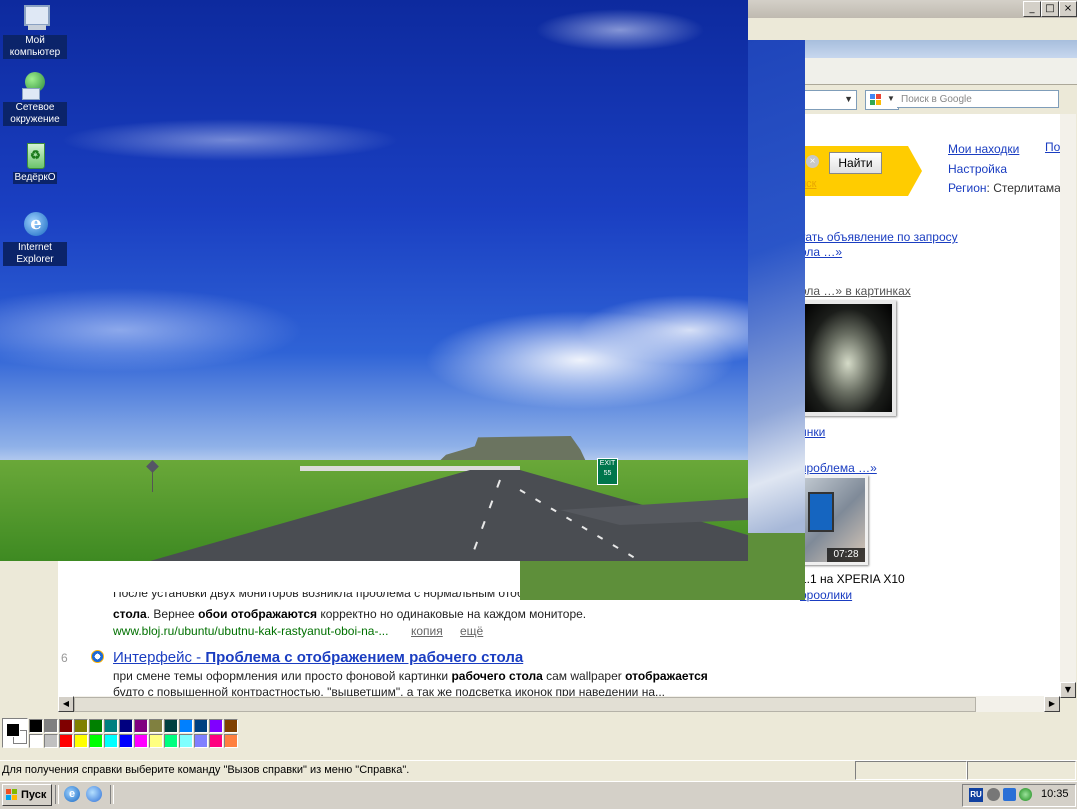 This screenshot has height=809, width=1077. I want to click on recycle-bin-icon: ♻, so click(35, 155).